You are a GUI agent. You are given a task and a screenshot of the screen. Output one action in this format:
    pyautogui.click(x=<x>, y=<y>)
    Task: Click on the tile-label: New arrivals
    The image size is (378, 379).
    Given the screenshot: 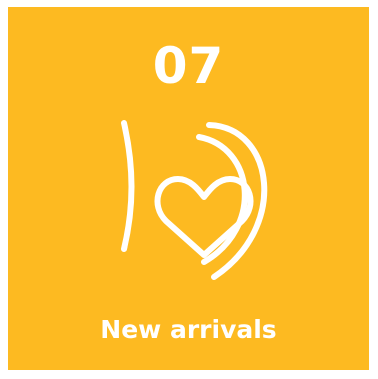 What is the action you would take?
    pyautogui.click(x=188, y=329)
    